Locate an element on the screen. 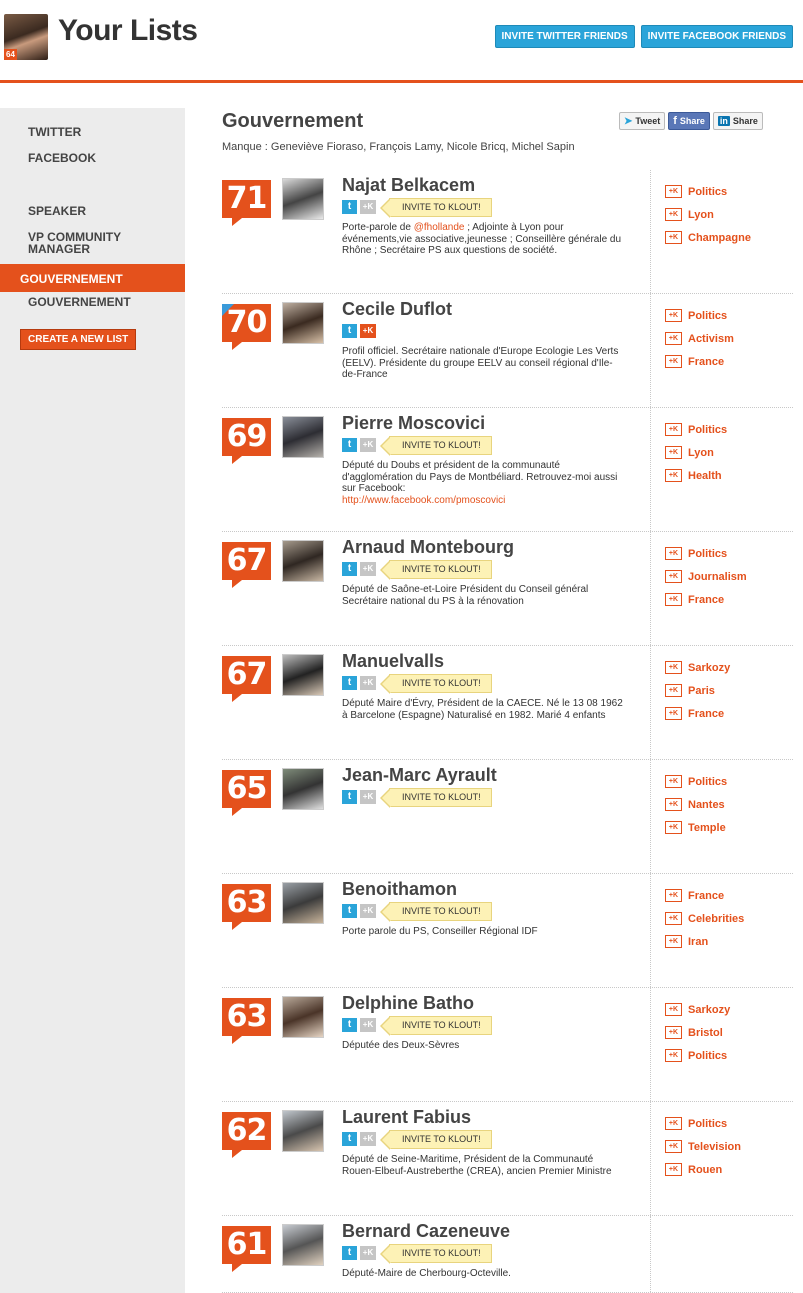 This screenshot has width=803, height=1293. topic-item: +K Journalism is located at coordinates (706, 576).